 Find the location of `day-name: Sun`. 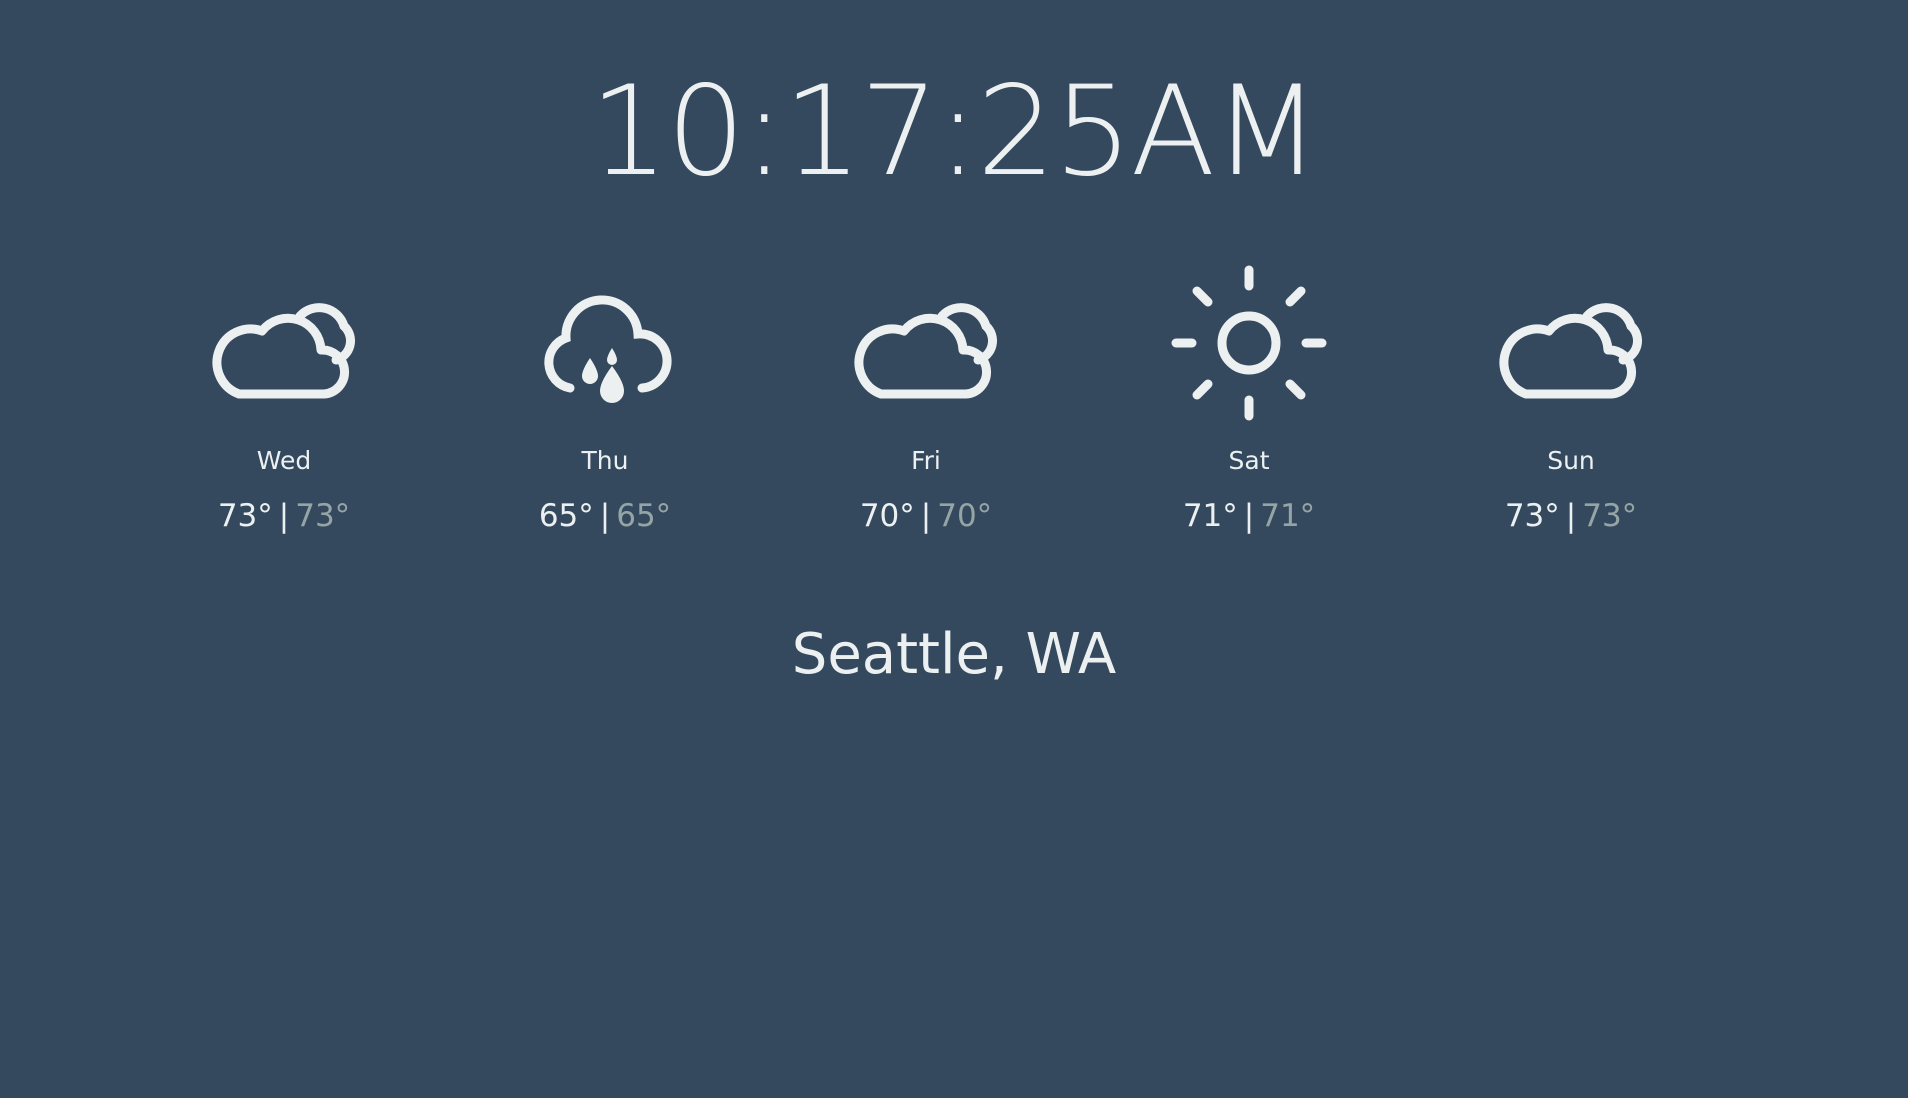

day-name: Sun is located at coordinates (1571, 460).